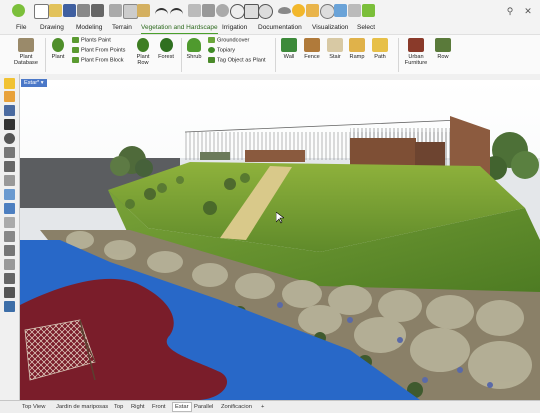  I want to click on plant-database-button: Plant Database, so click(26, 52).